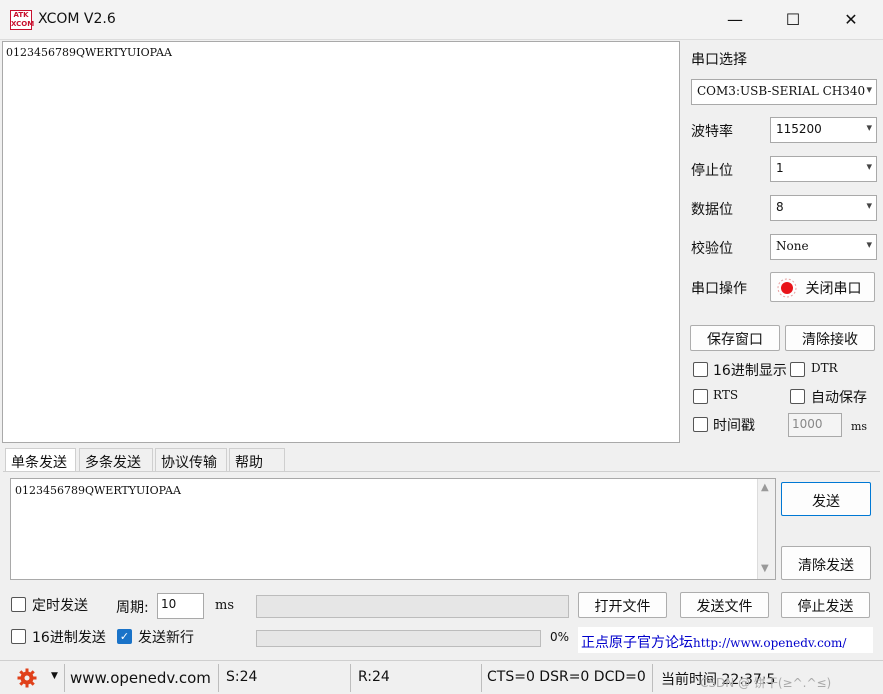  What do you see at coordinates (712, 210) in the screenshot?
I see `data-bits-label: 数据位` at bounding box center [712, 210].